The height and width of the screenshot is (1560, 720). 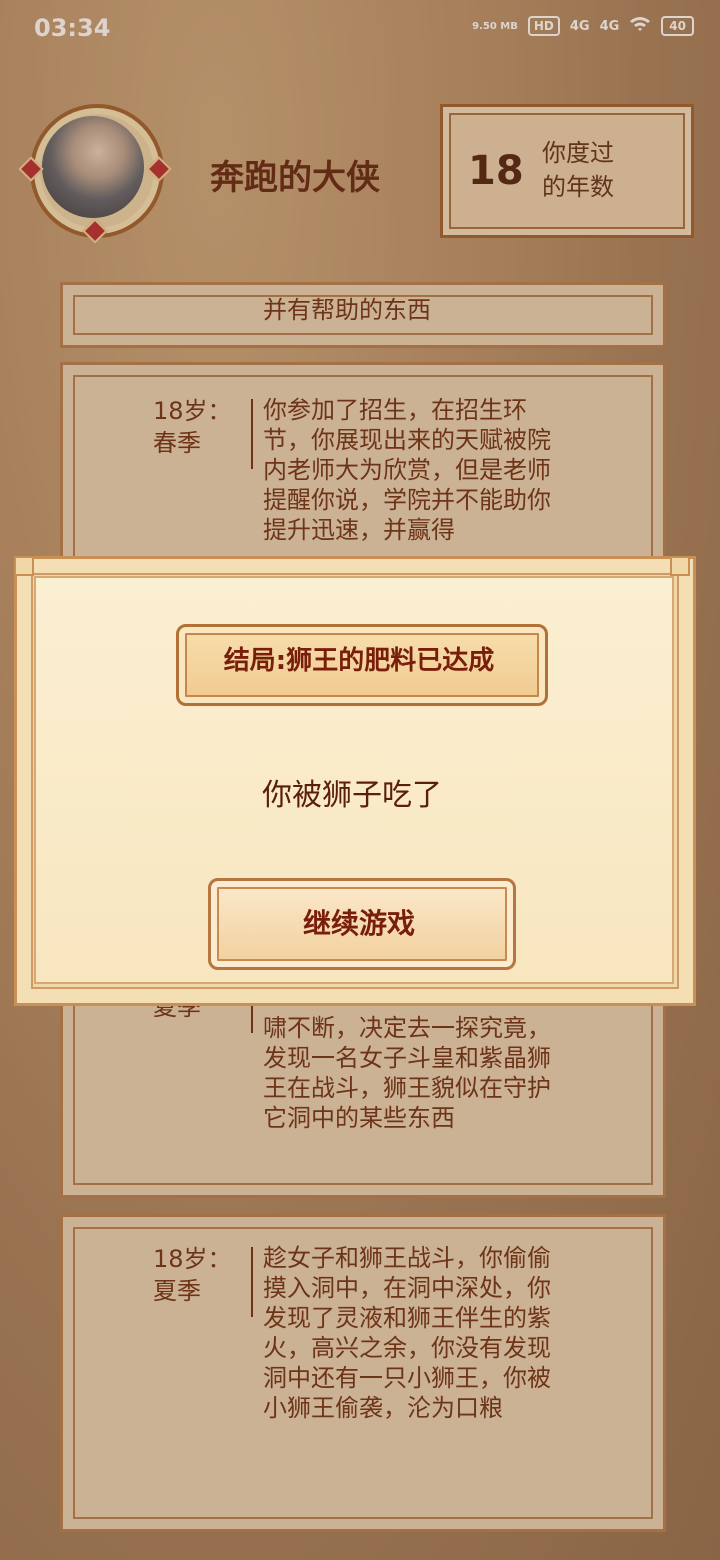 I want to click on ending-message: 你被狮子吃了, so click(x=352, y=795).